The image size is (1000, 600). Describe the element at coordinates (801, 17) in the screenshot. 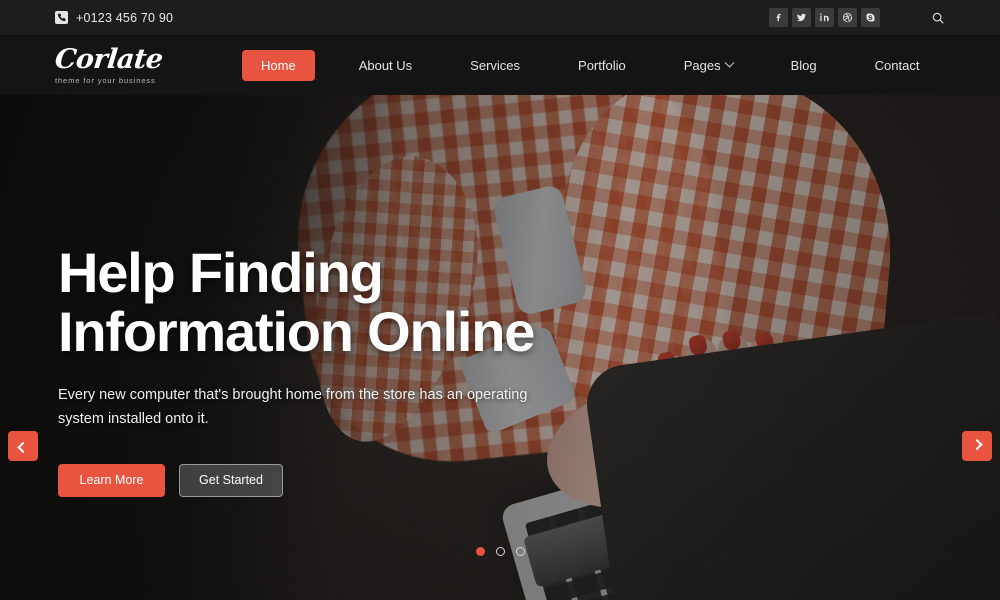

I see `twitter-icon` at that location.